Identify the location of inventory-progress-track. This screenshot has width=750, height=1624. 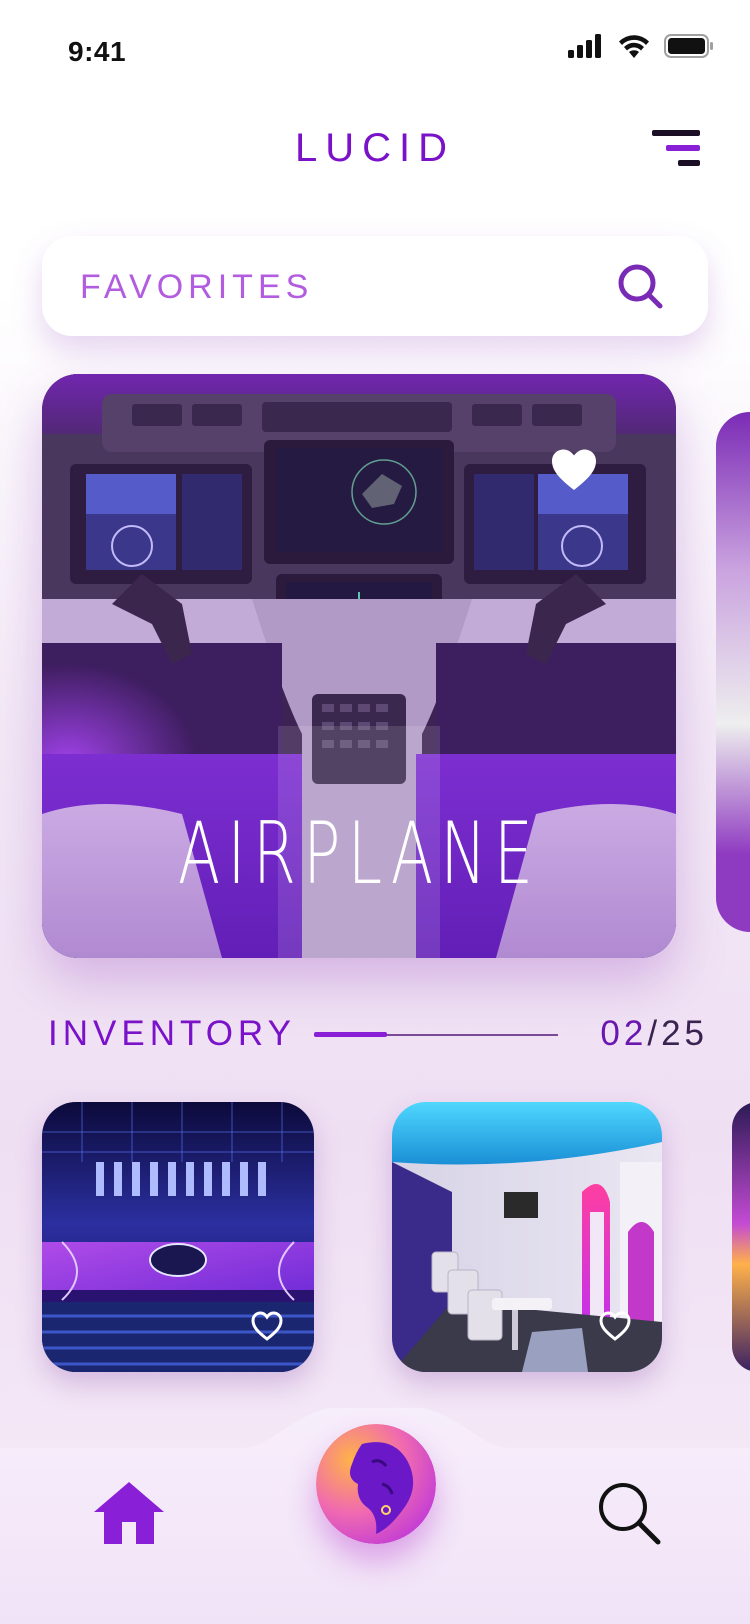
(436, 1034).